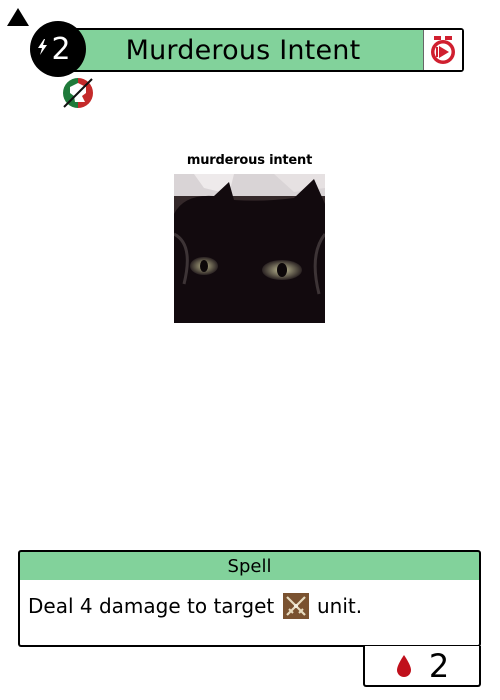 The height and width of the screenshot is (700, 500). I want to click on mana-cost: 2, so click(58, 49).